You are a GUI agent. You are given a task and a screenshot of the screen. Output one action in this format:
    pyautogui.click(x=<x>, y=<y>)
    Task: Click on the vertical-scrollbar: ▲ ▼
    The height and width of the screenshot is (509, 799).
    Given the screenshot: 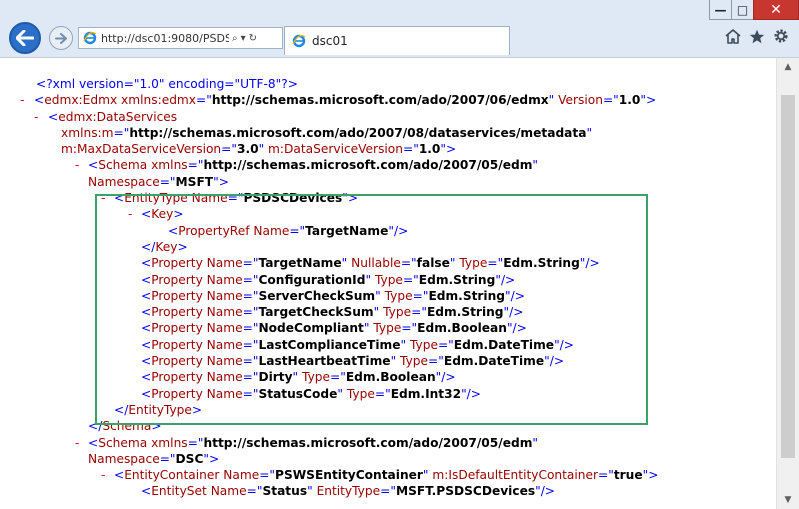 What is the action you would take?
    pyautogui.click(x=787, y=283)
    